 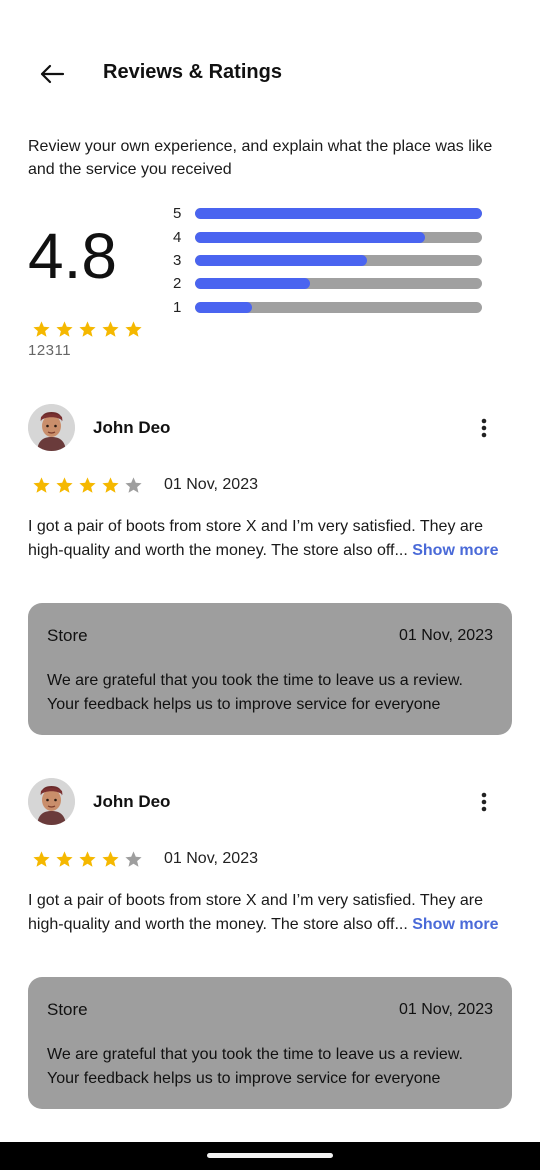 I want to click on rating-bar-row: 3, so click(x=343, y=260).